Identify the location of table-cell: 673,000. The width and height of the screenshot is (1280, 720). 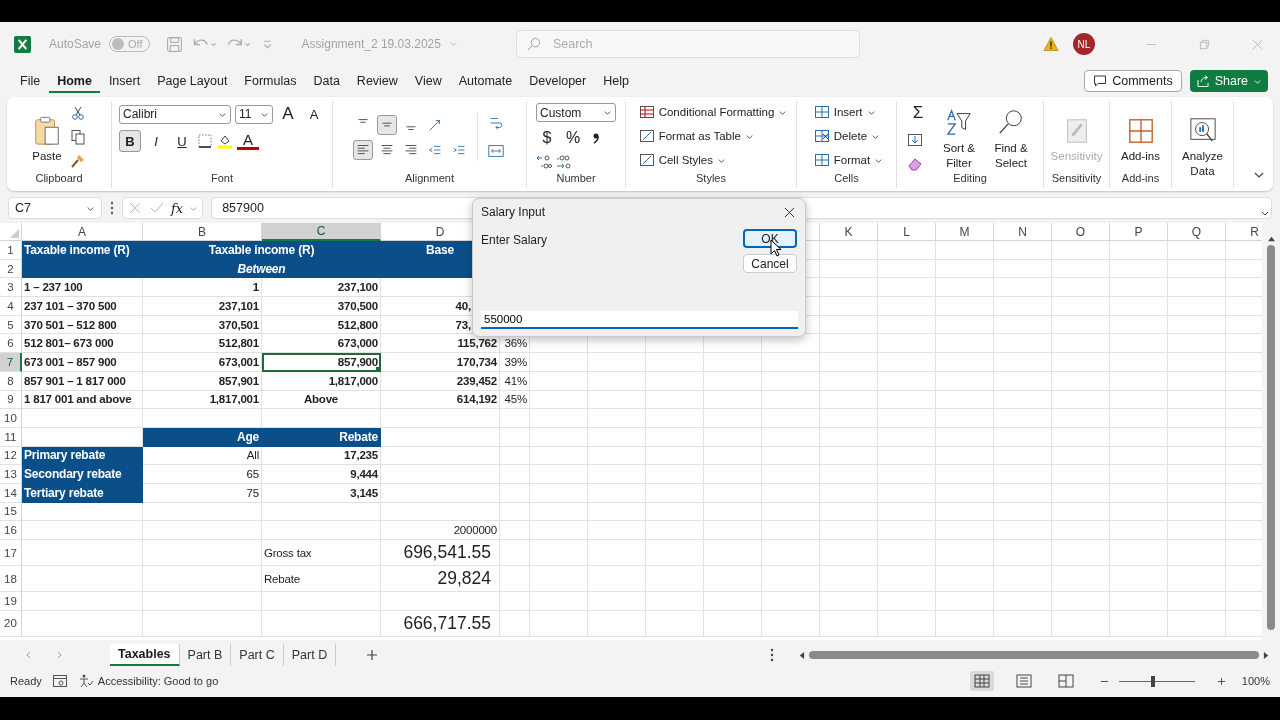
(321, 344).